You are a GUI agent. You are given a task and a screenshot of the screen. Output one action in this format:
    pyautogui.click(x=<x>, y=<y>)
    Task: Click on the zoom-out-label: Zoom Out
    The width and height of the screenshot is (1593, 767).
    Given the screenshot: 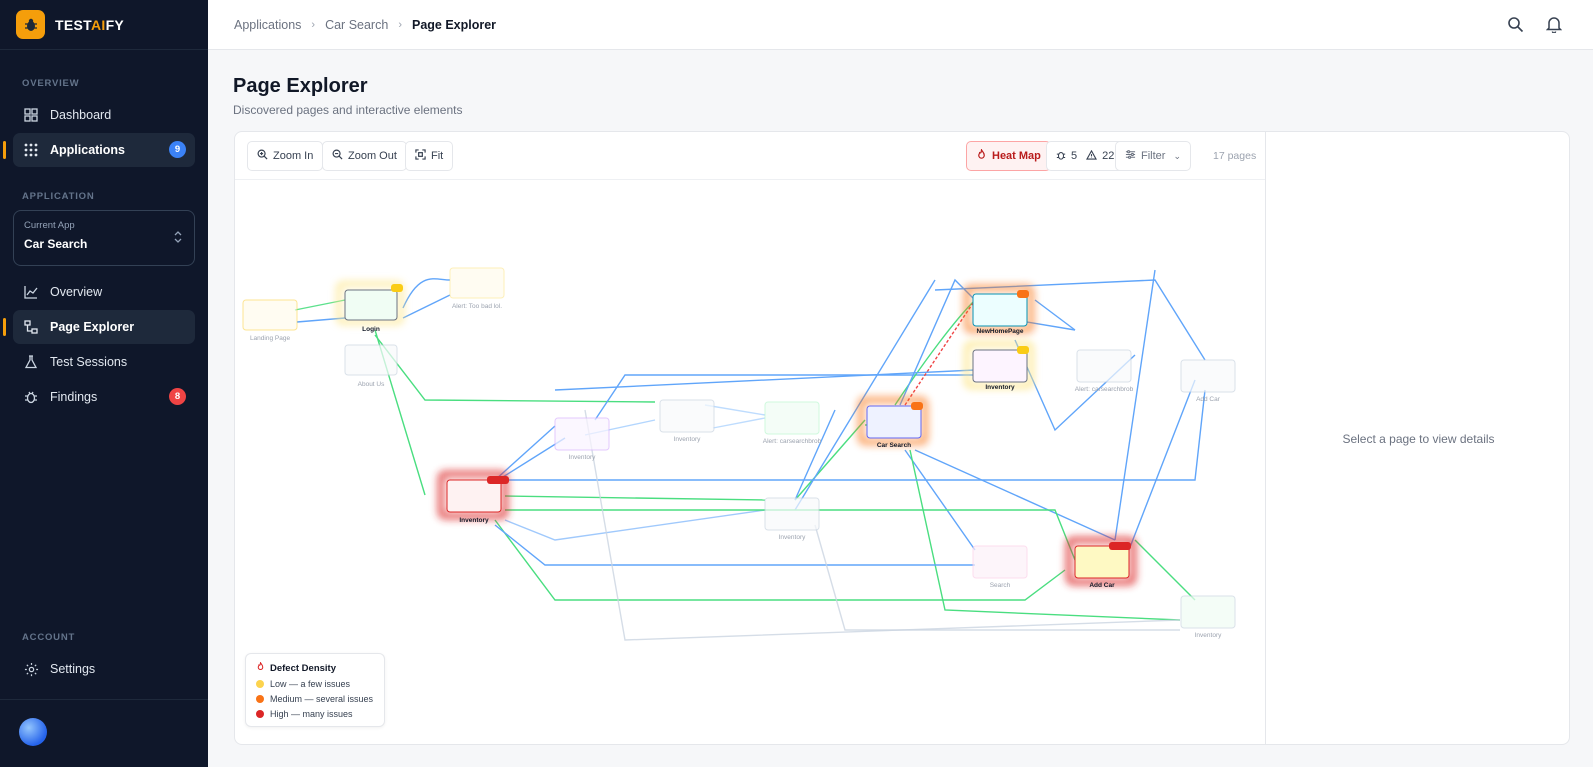 What is the action you would take?
    pyautogui.click(x=372, y=156)
    